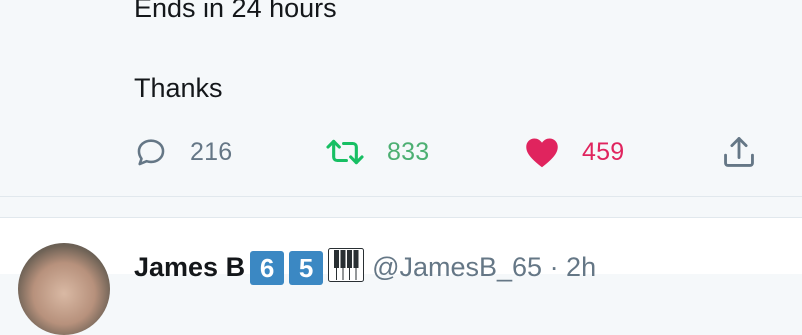  I want to click on reply-button: 216, so click(183, 152).